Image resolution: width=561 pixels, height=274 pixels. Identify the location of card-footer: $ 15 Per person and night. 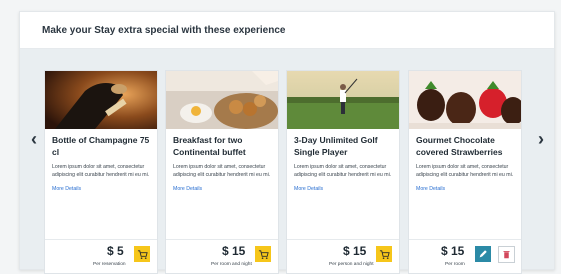
(343, 256).